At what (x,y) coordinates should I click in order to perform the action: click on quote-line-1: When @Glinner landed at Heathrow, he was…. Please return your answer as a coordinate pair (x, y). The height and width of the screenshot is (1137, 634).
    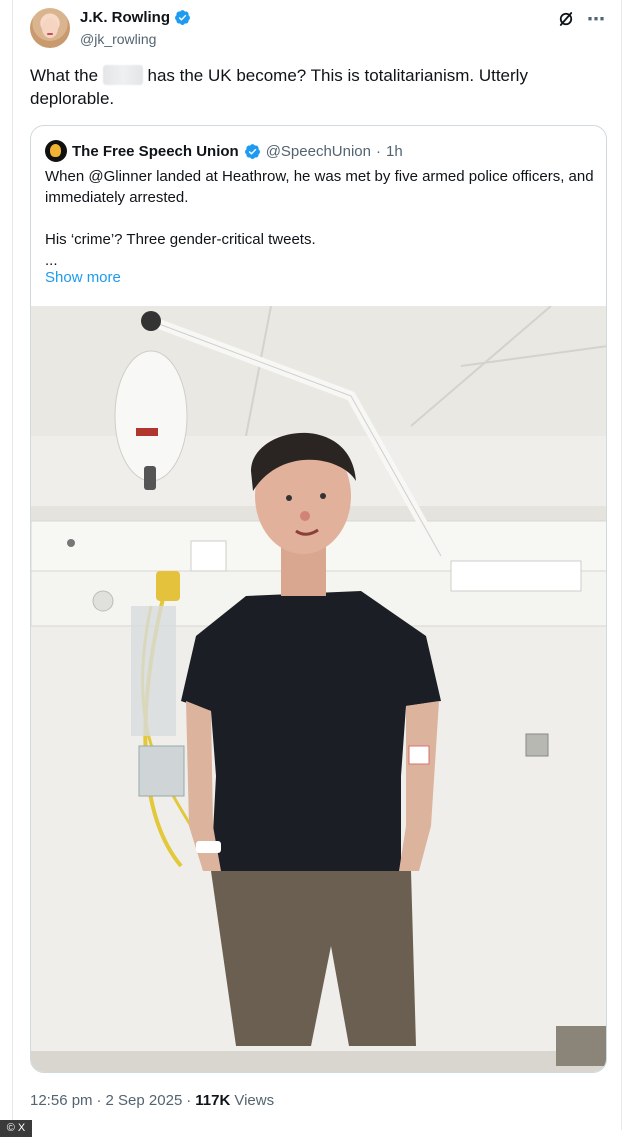
    Looking at the image, I should click on (319, 187).